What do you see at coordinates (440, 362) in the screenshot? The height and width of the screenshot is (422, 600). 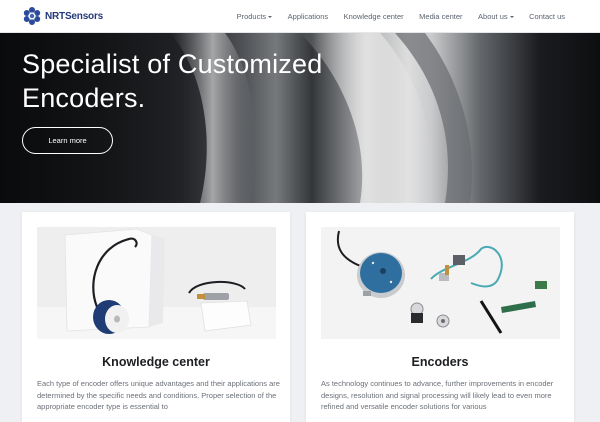 I see `card-title: Encoders` at bounding box center [440, 362].